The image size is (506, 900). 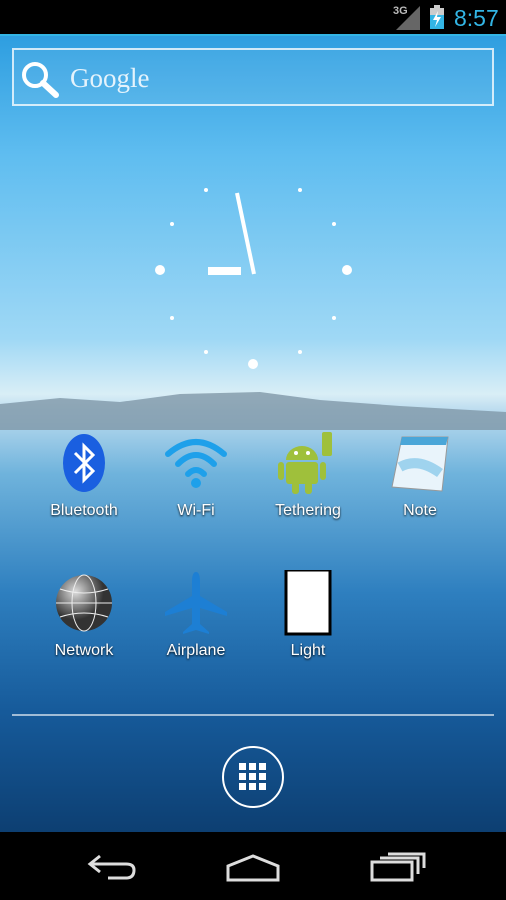 I want to click on home-icon, so click(x=253, y=866).